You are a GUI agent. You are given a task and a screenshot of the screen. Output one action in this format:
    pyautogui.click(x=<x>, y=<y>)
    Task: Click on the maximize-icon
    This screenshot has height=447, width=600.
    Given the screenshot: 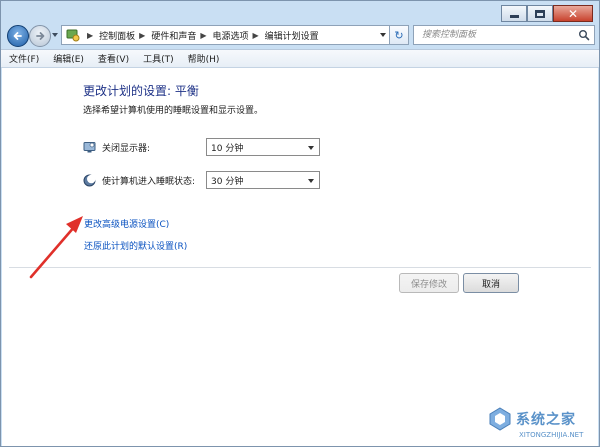 What is the action you would take?
    pyautogui.click(x=540, y=13)
    